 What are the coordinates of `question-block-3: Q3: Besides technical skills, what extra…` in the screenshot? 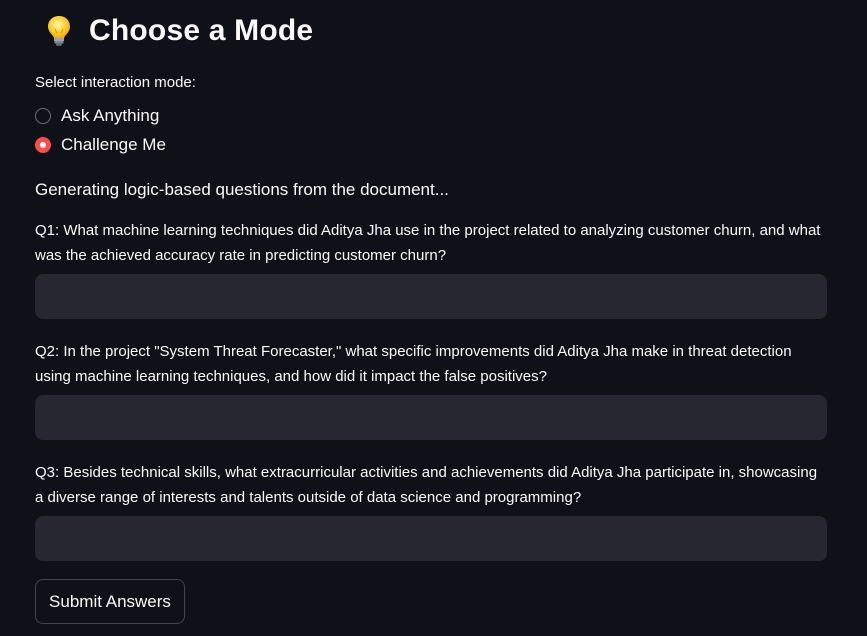 It's located at (431, 510).